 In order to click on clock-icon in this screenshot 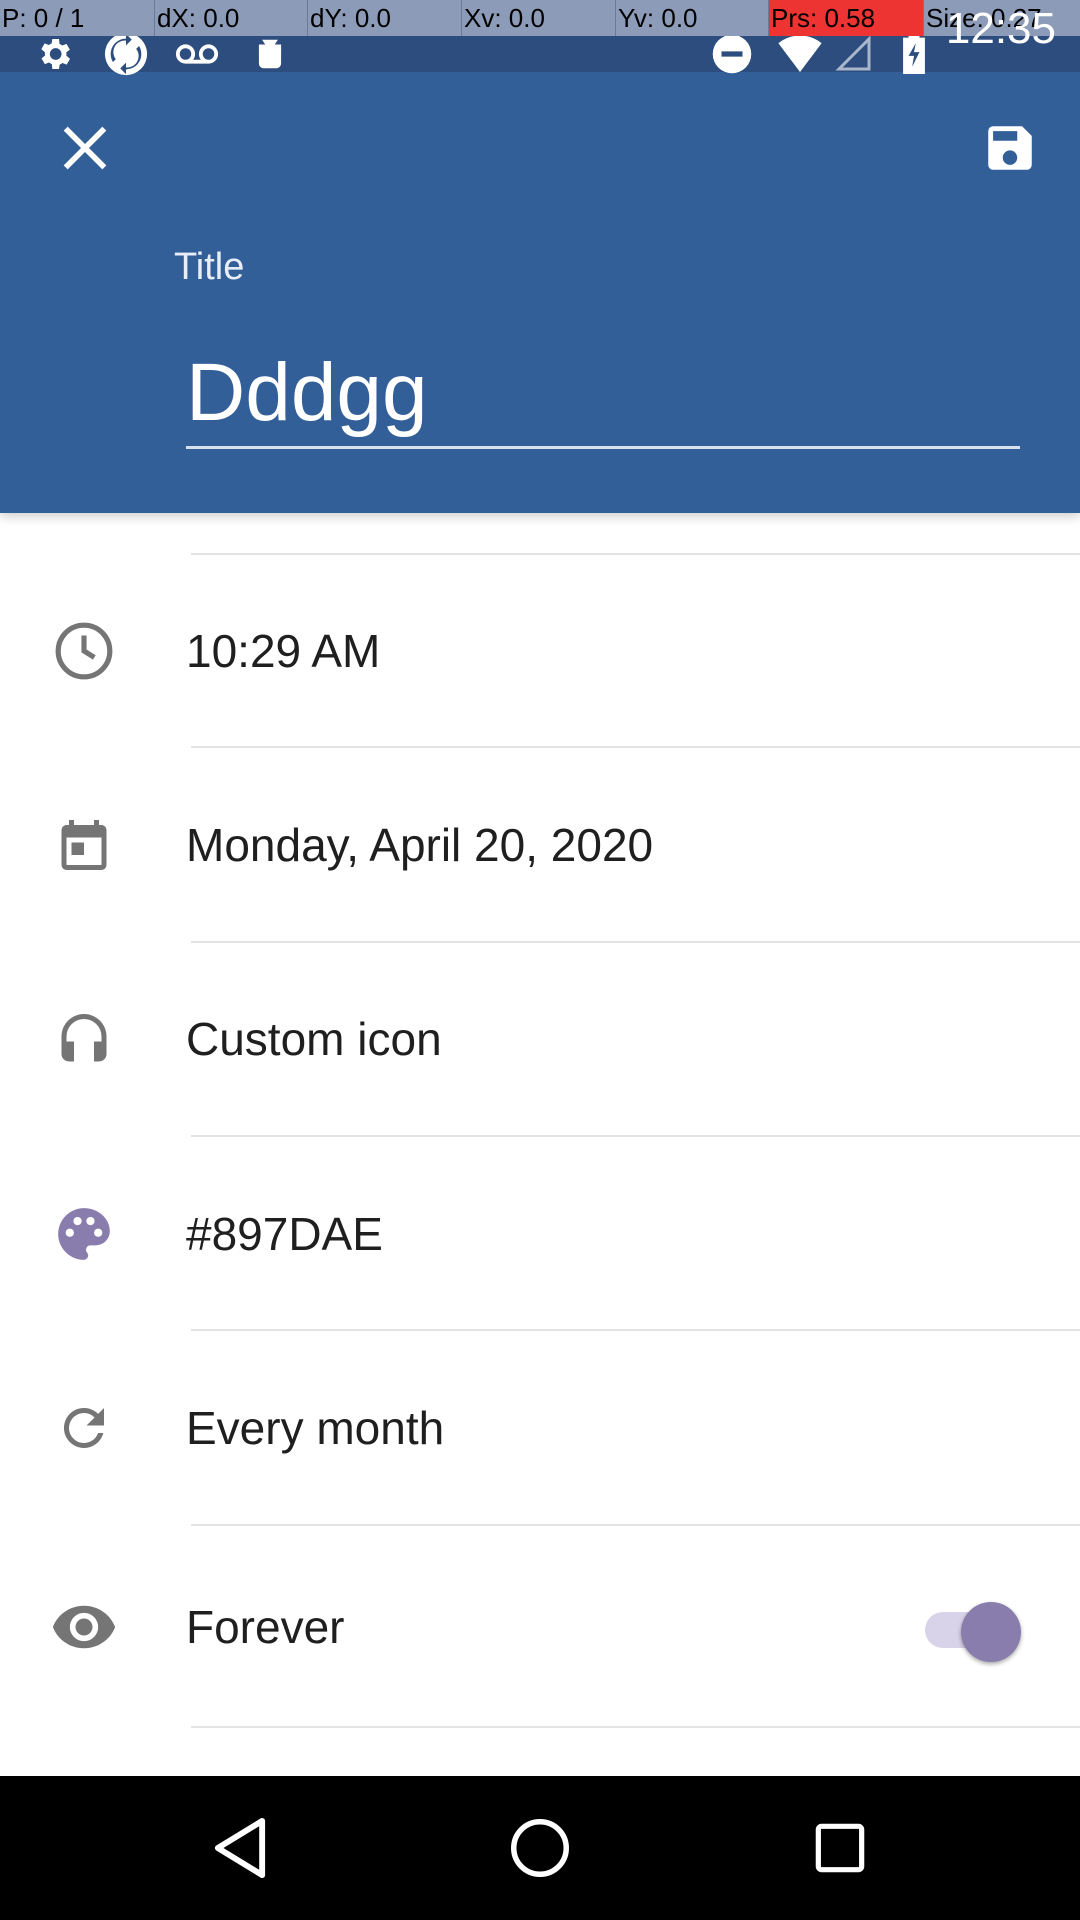, I will do `click(84, 651)`.